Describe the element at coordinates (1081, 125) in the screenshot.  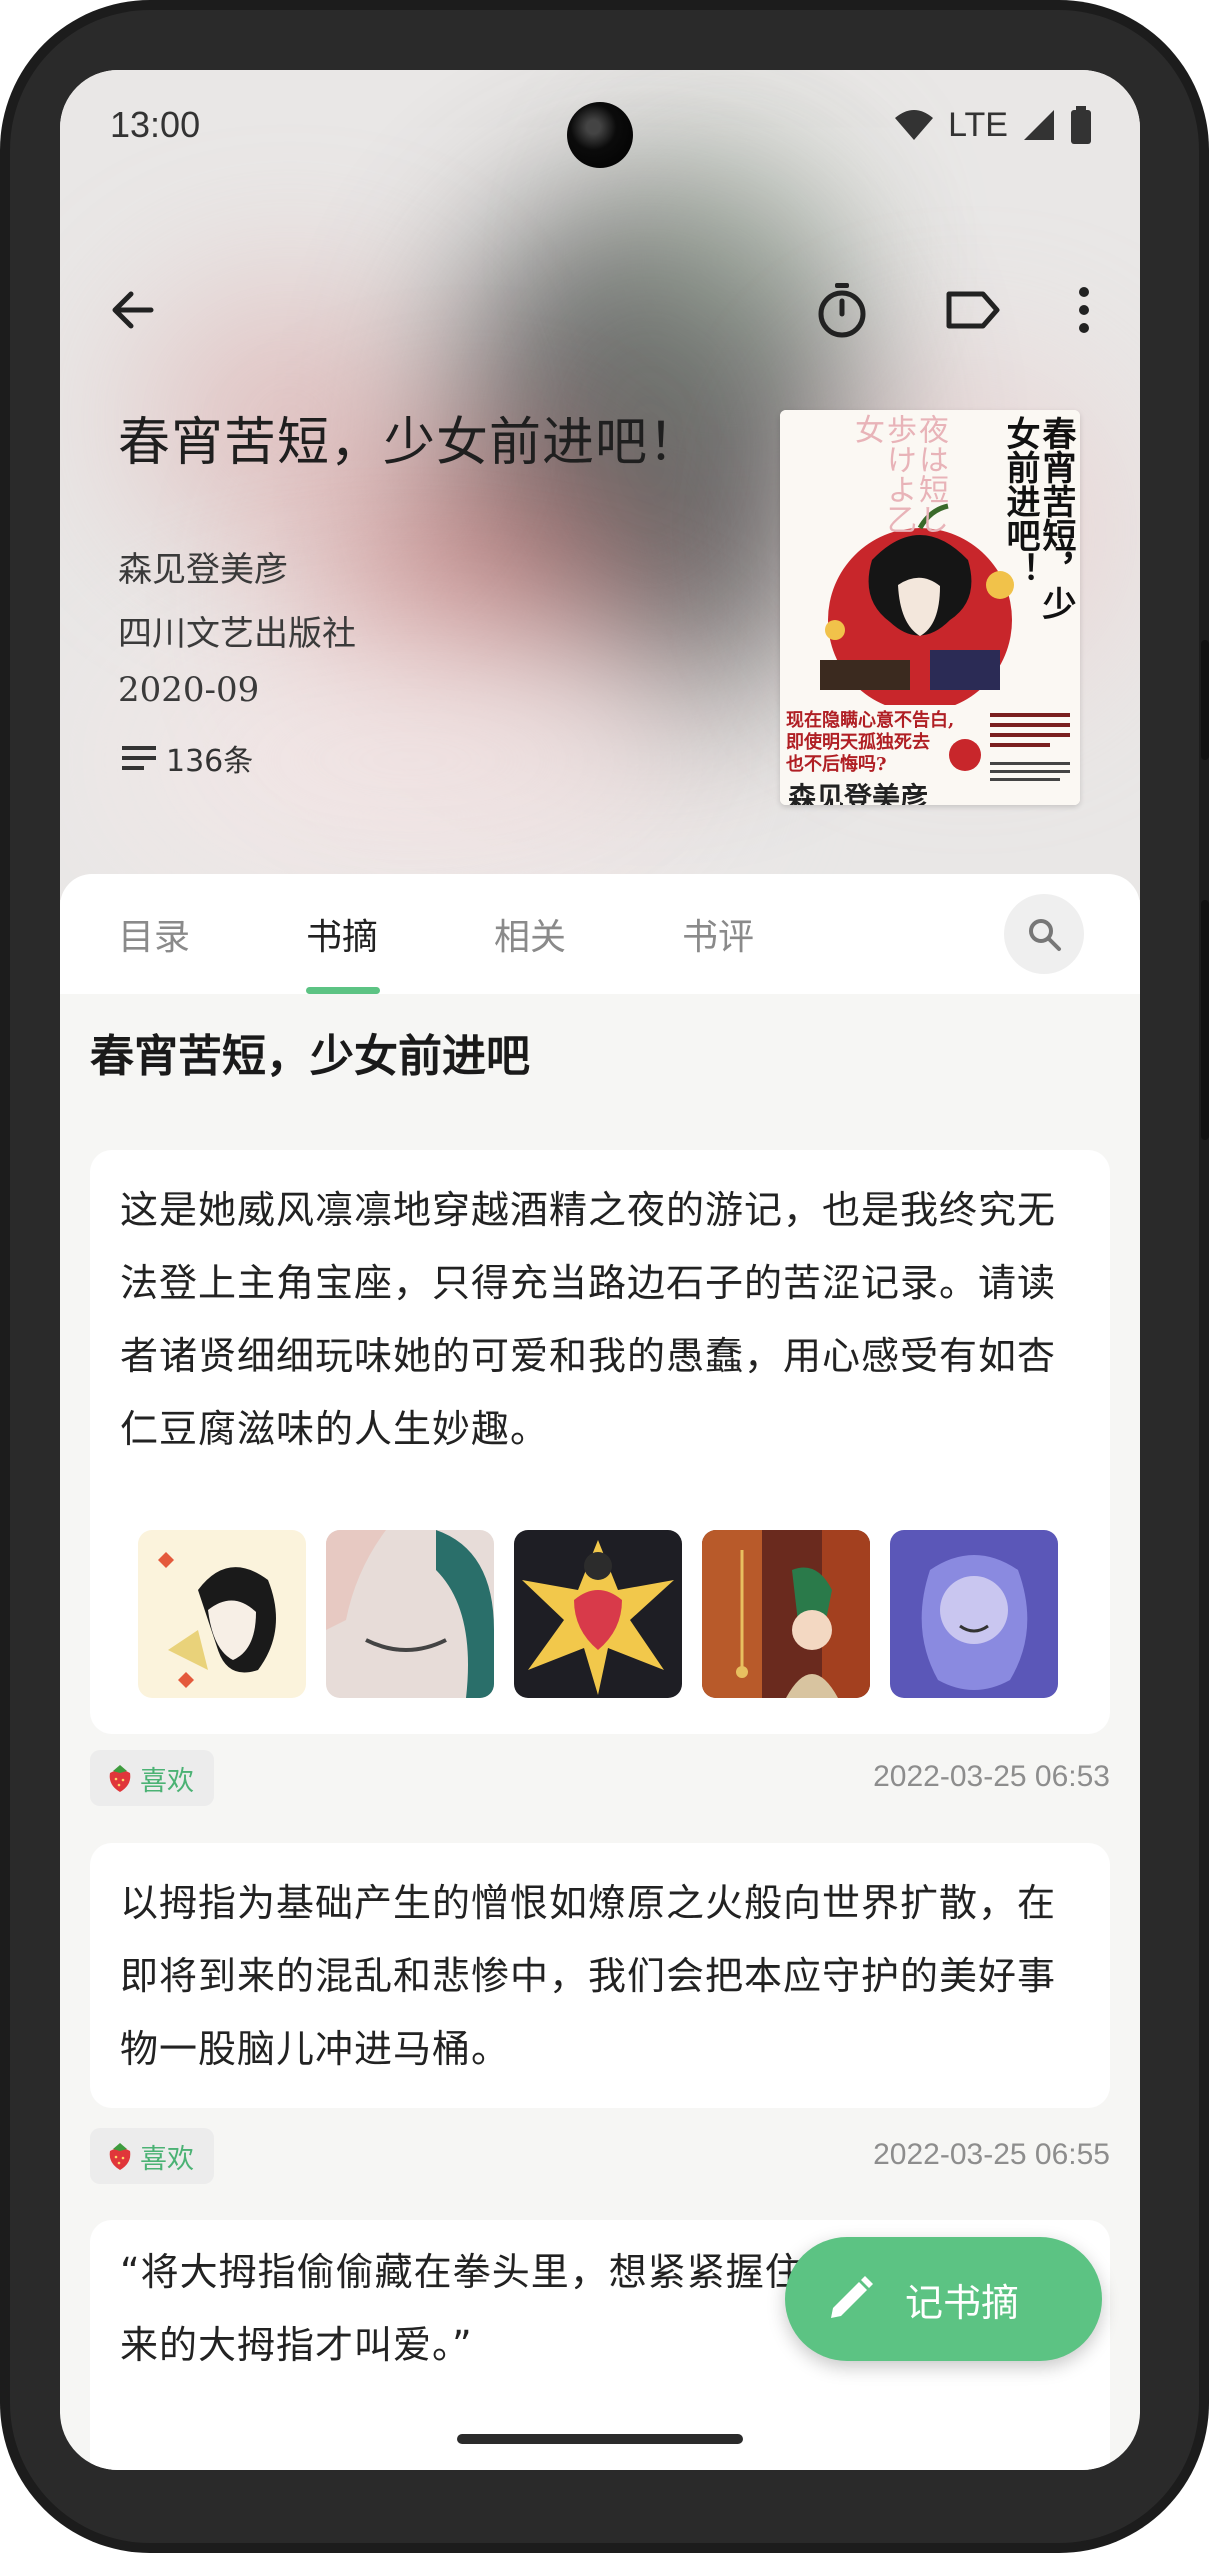
I see `battery-icon` at that location.